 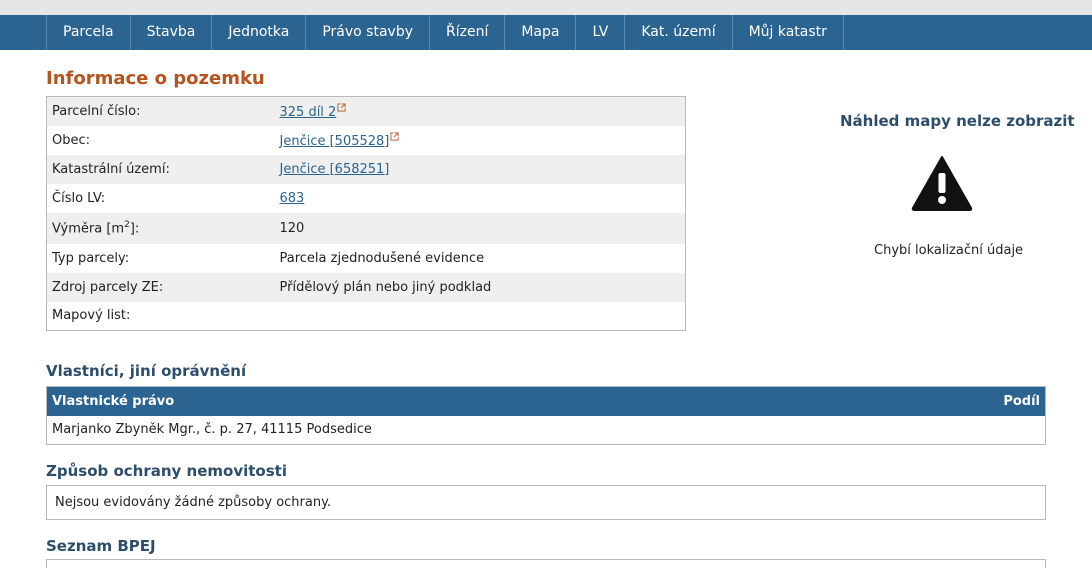 I want to click on map-preview-title: Náhled mapy nelze zobrazit, so click(x=957, y=121).